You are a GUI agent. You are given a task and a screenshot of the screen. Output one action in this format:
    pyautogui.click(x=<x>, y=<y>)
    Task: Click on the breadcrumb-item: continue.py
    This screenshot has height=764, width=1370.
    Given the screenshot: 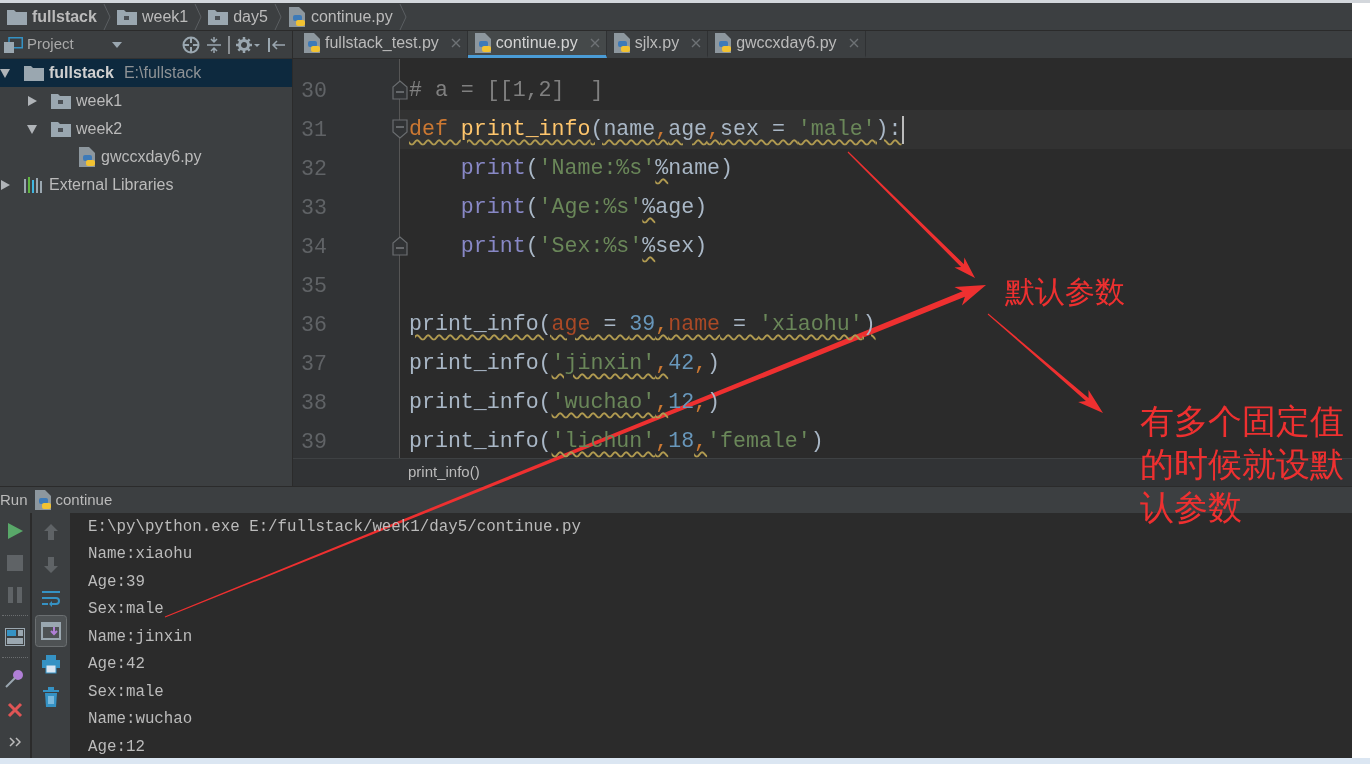 What is the action you would take?
    pyautogui.click(x=340, y=16)
    